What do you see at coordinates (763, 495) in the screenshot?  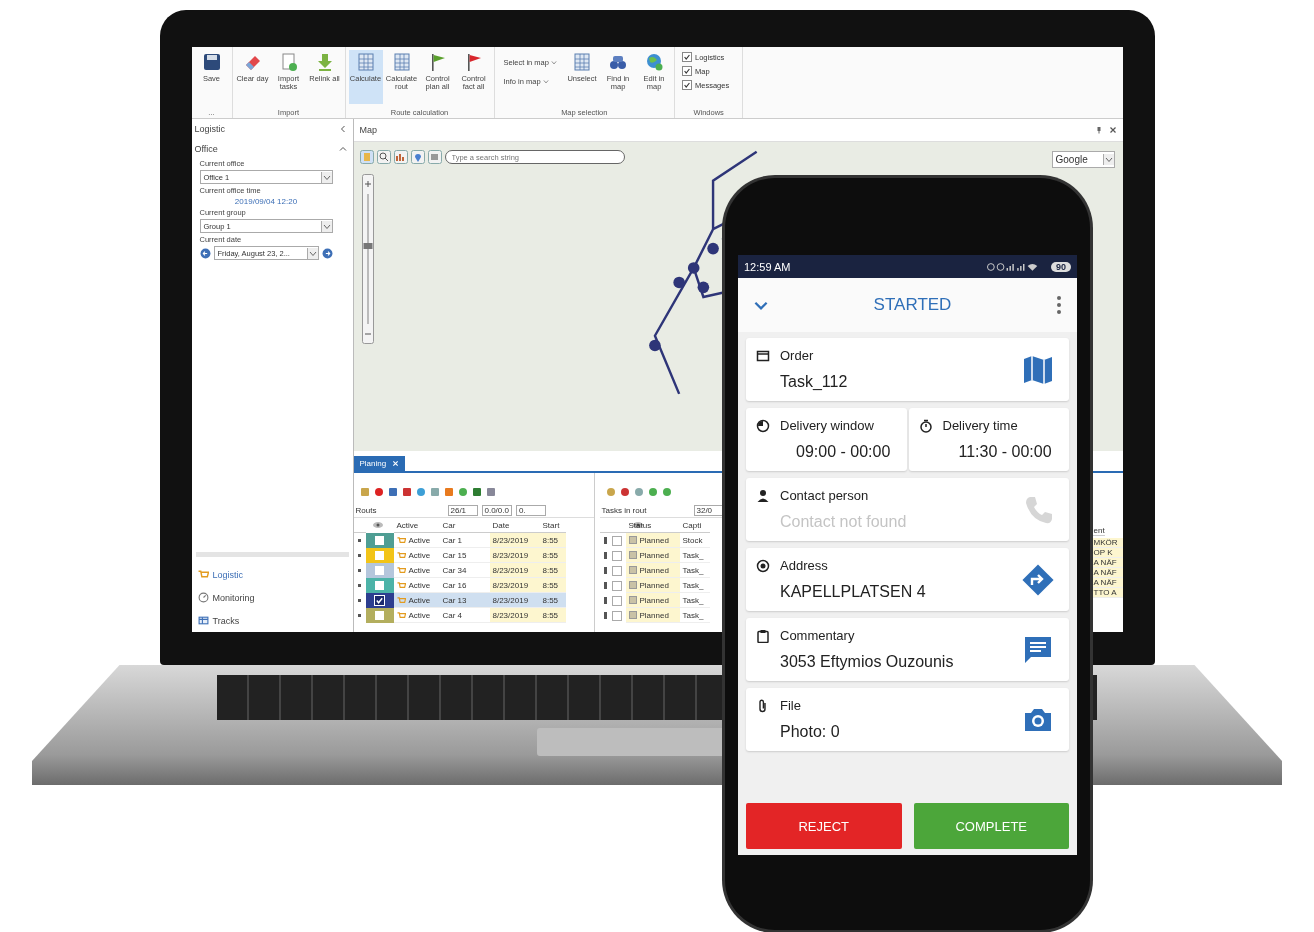 I see `person-icon` at bounding box center [763, 495].